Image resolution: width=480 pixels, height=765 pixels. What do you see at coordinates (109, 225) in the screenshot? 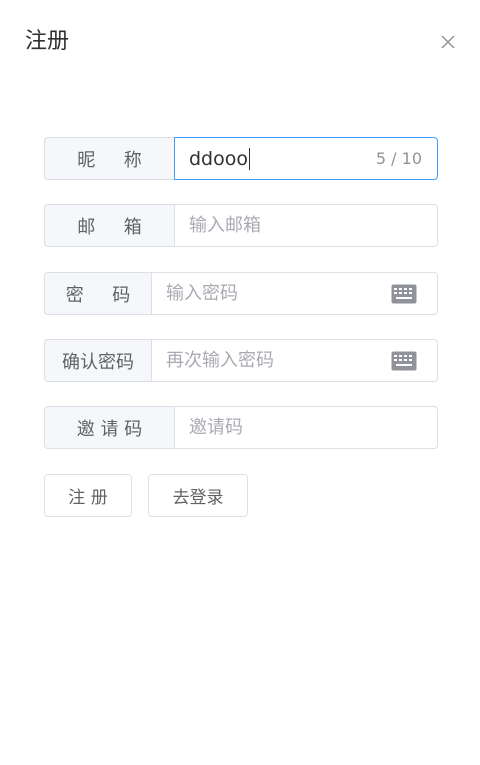
I see `email-label: 邮 箱` at bounding box center [109, 225].